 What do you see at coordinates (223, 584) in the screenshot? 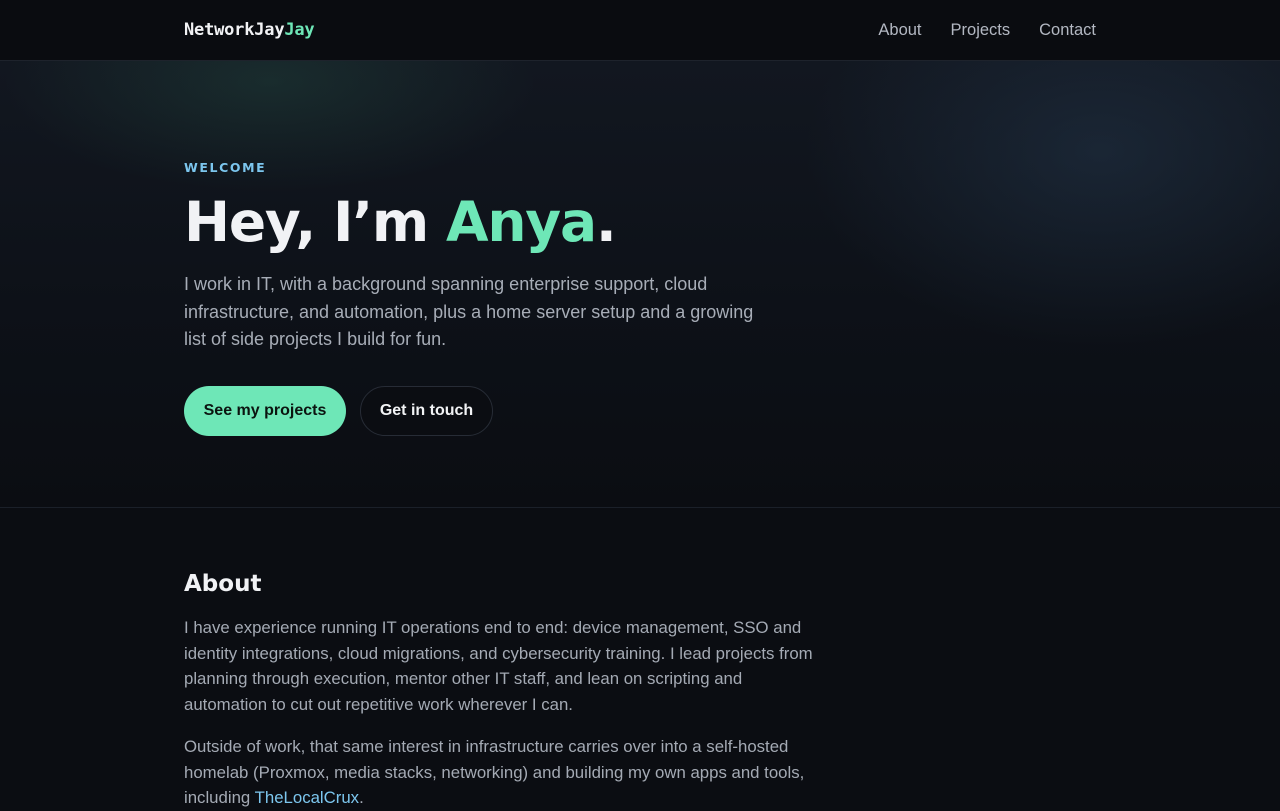
I see `about-title: About` at bounding box center [223, 584].